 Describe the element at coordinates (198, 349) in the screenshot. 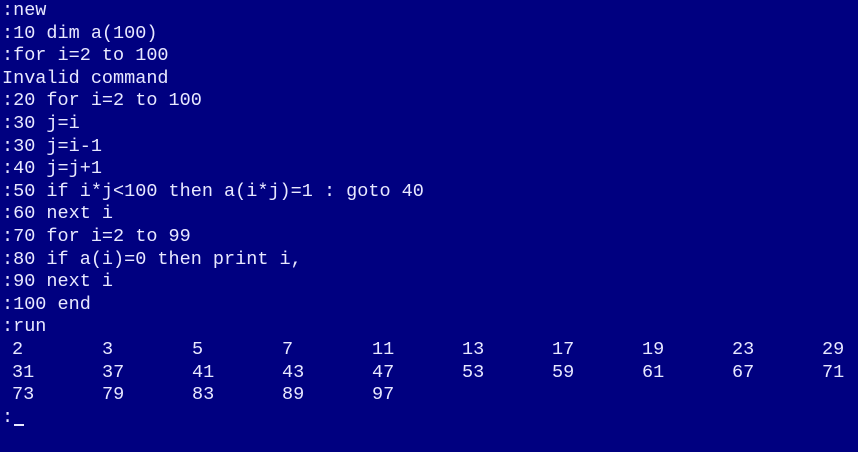

I see `output-value: 5` at that location.